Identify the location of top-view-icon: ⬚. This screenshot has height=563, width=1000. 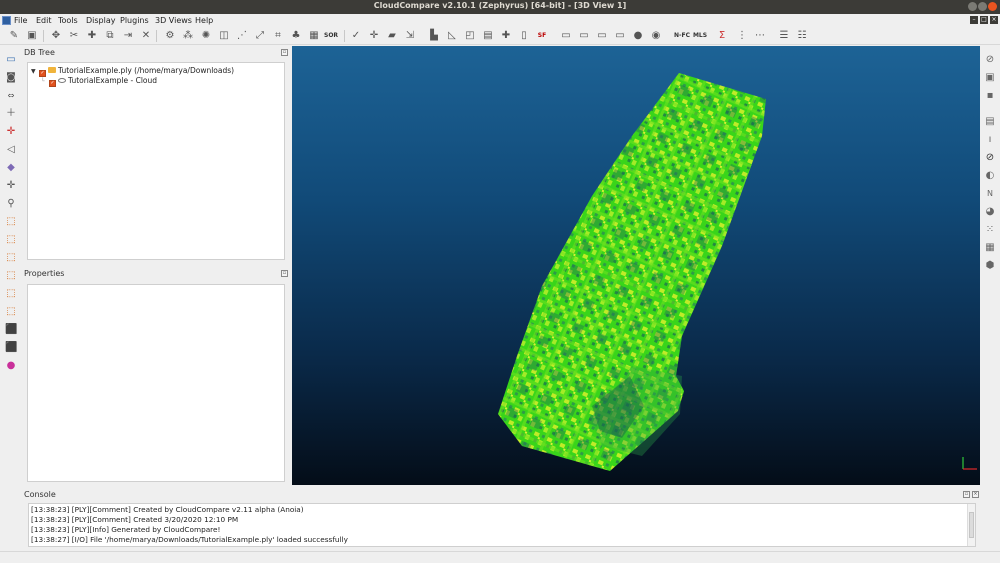
(11, 240).